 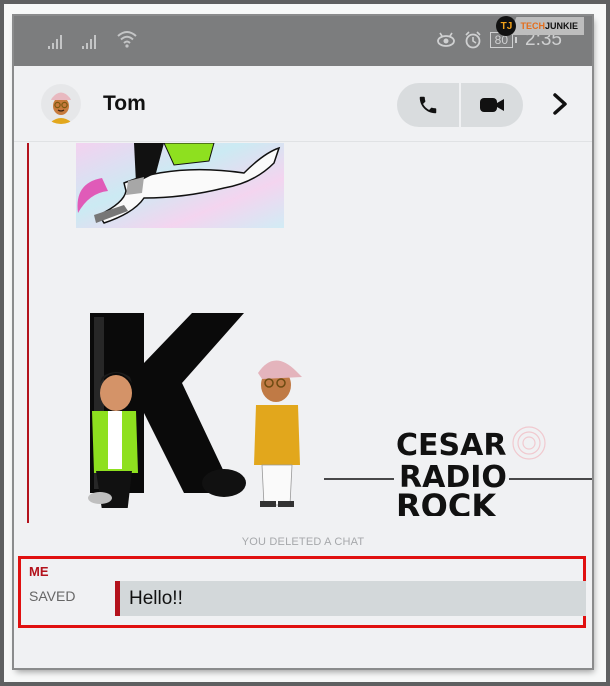 I want to click on saved-status: SAVED, so click(x=52, y=596).